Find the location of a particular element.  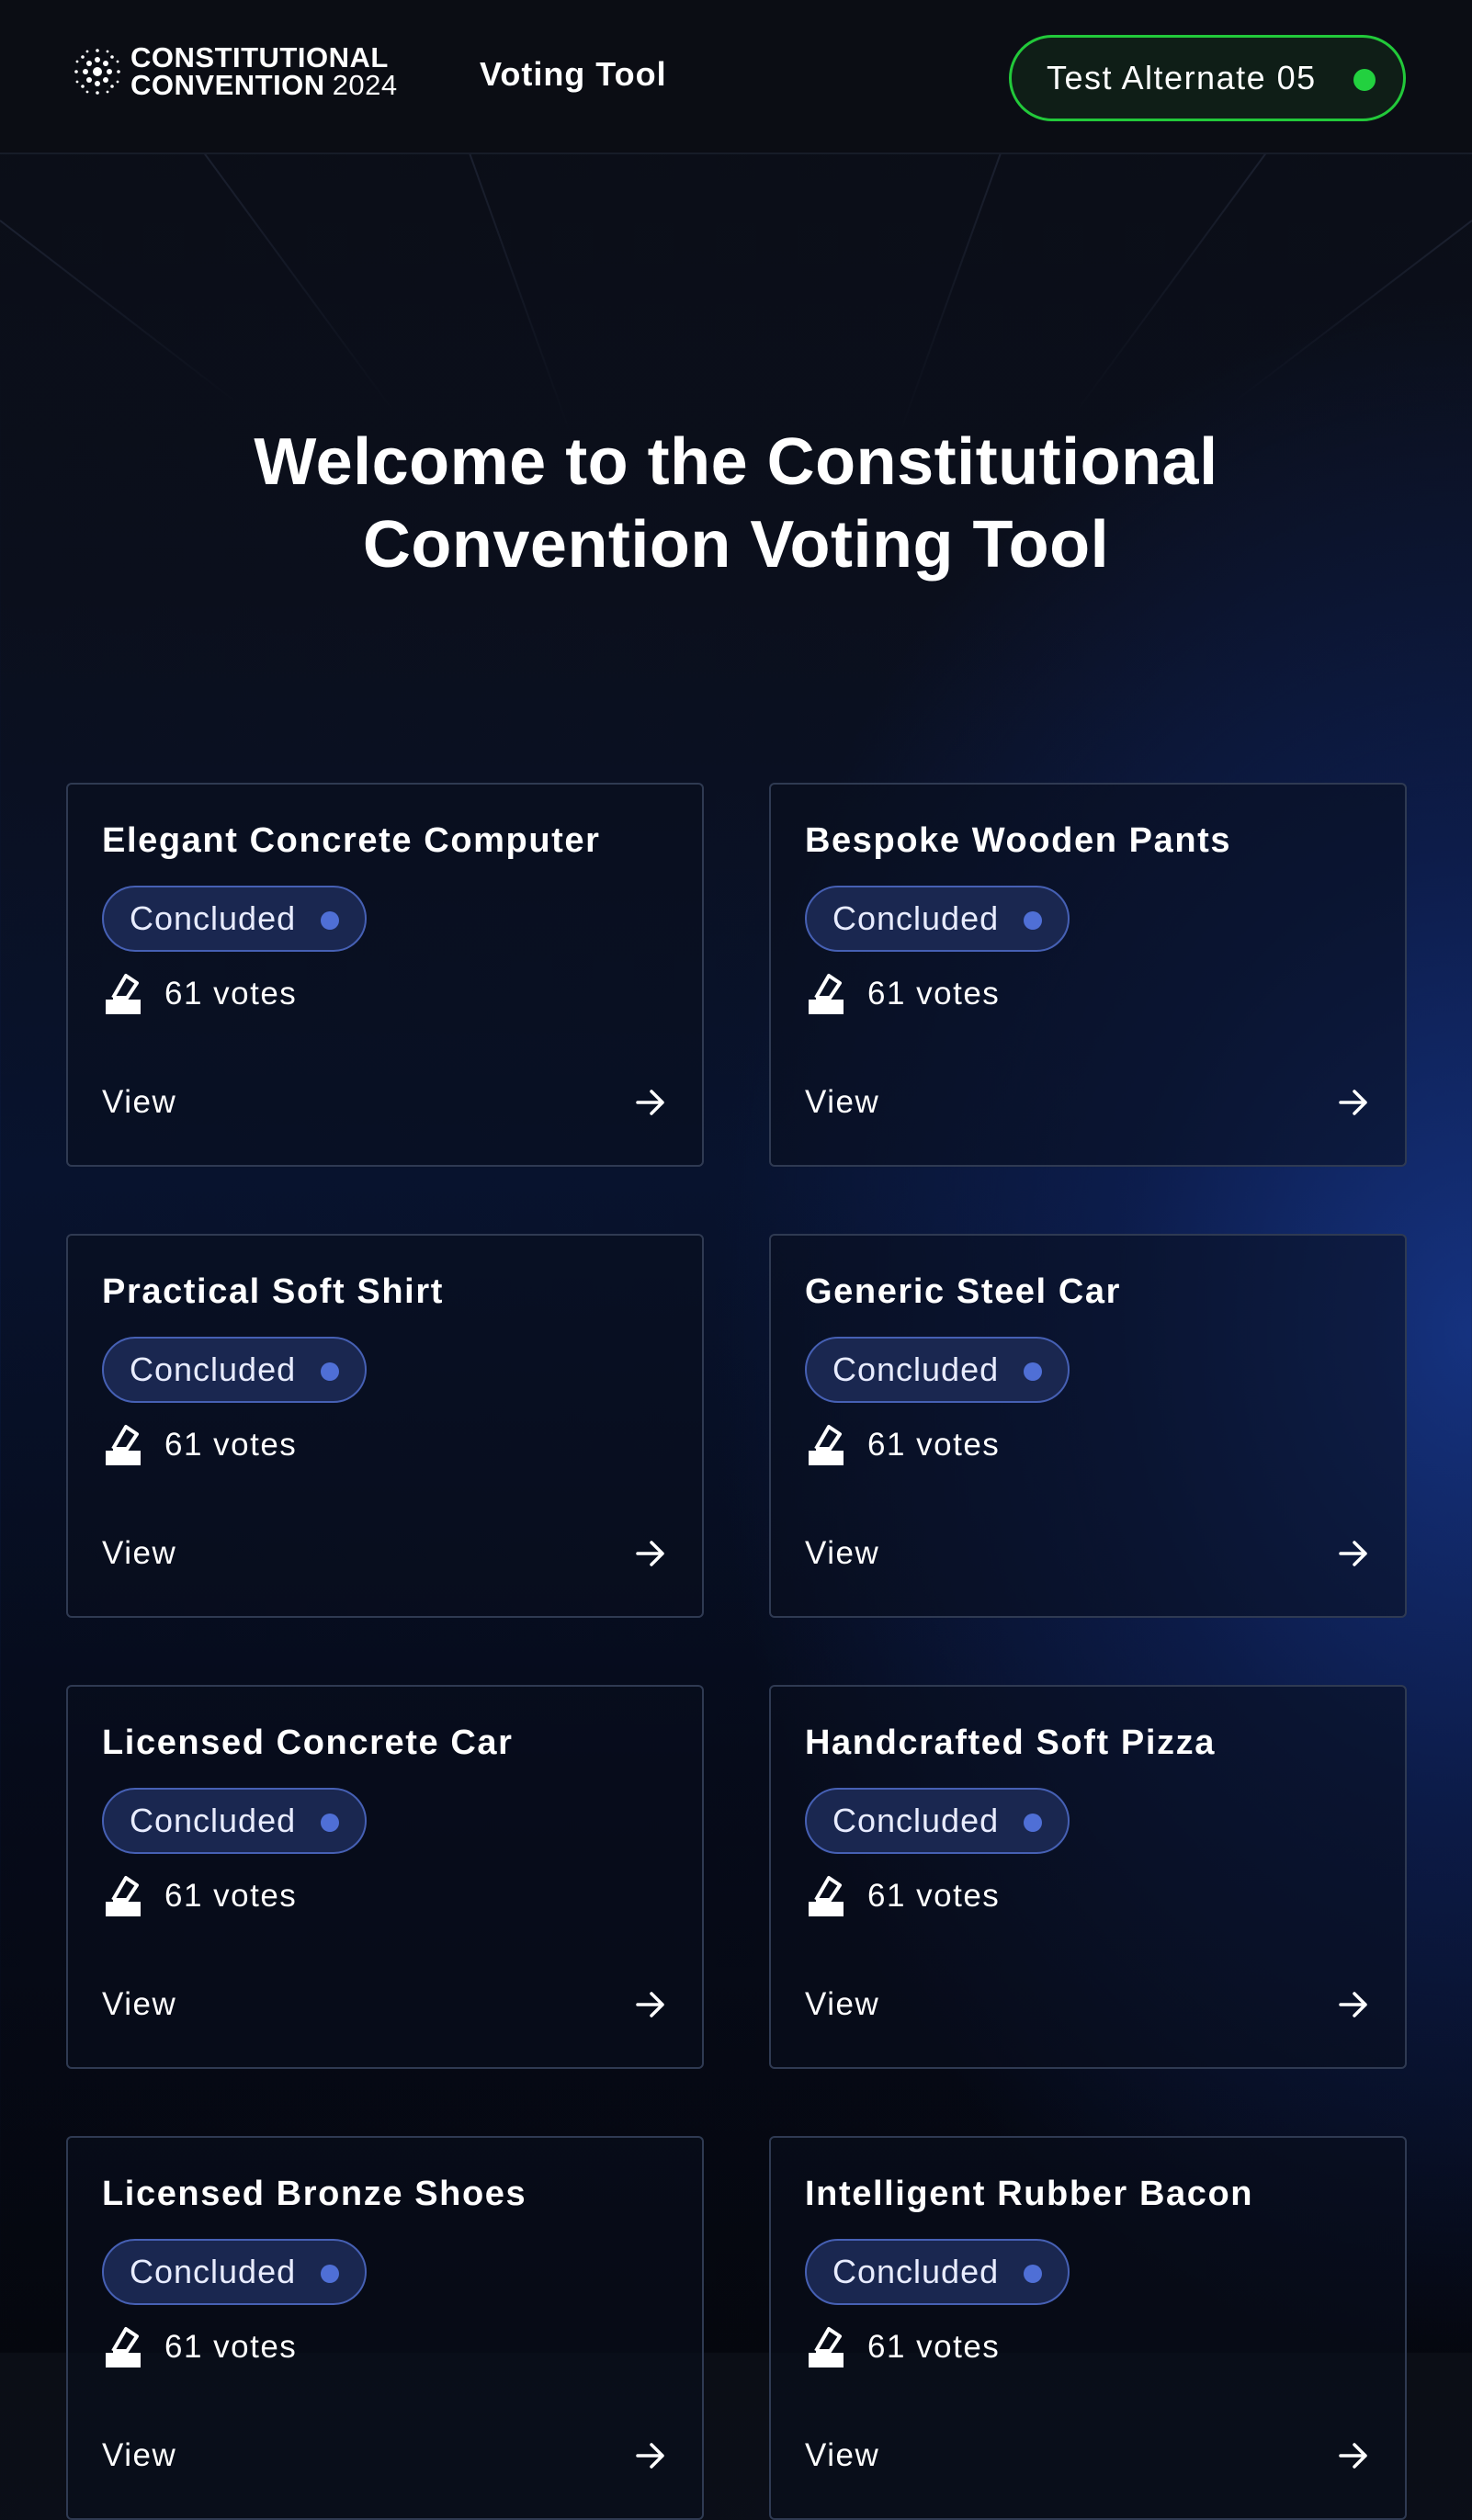

proposal-title: Generic Steel Car is located at coordinates (963, 1291).